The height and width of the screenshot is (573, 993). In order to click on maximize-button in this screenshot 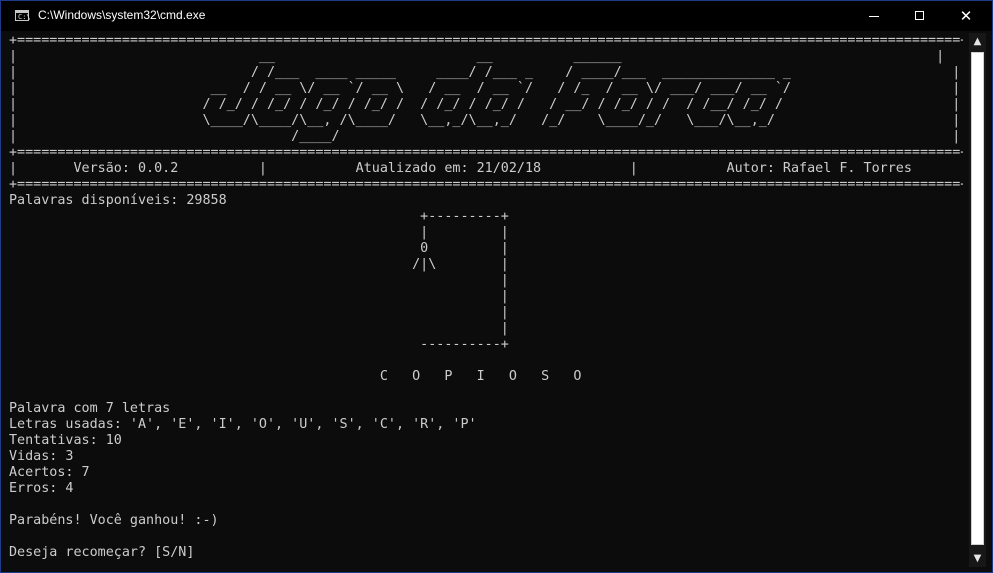, I will do `click(920, 16)`.